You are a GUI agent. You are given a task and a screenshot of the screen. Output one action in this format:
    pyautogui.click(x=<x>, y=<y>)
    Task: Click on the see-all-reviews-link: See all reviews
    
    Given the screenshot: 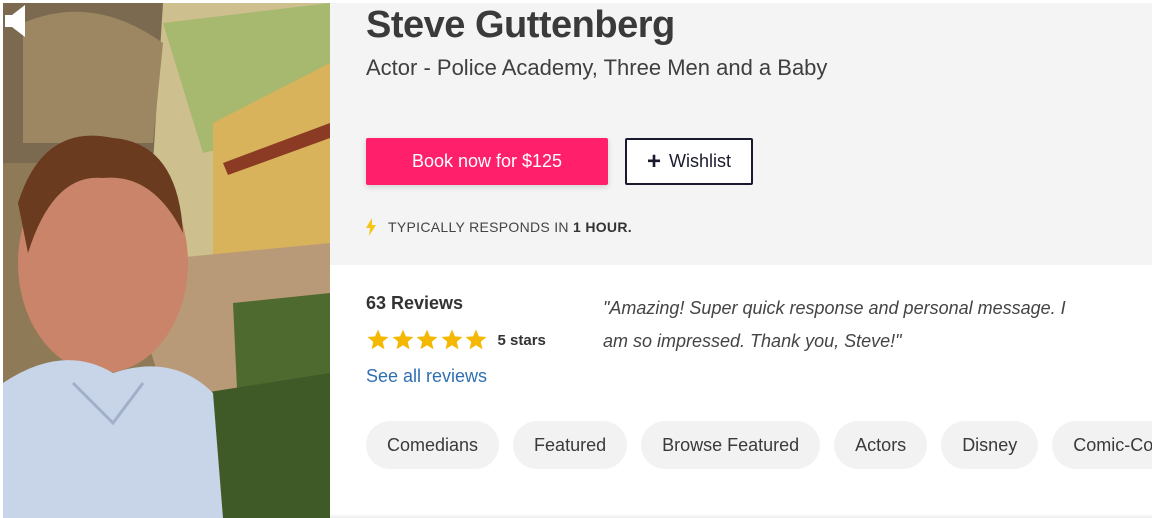 What is the action you would take?
    pyautogui.click(x=426, y=376)
    